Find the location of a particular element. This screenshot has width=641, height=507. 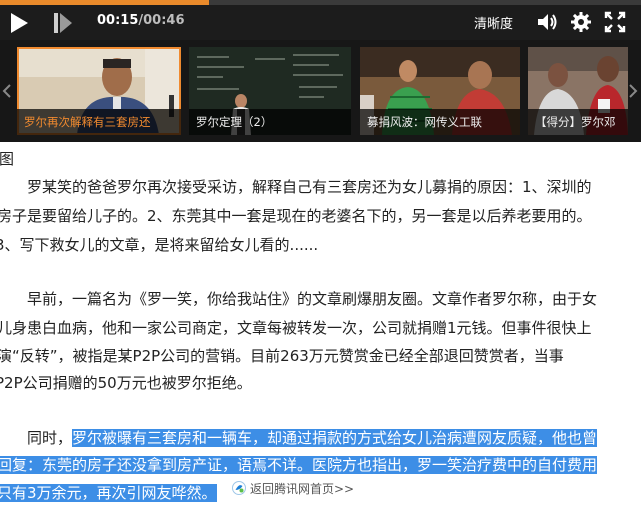

chevron-right-icon is located at coordinates (633, 91).